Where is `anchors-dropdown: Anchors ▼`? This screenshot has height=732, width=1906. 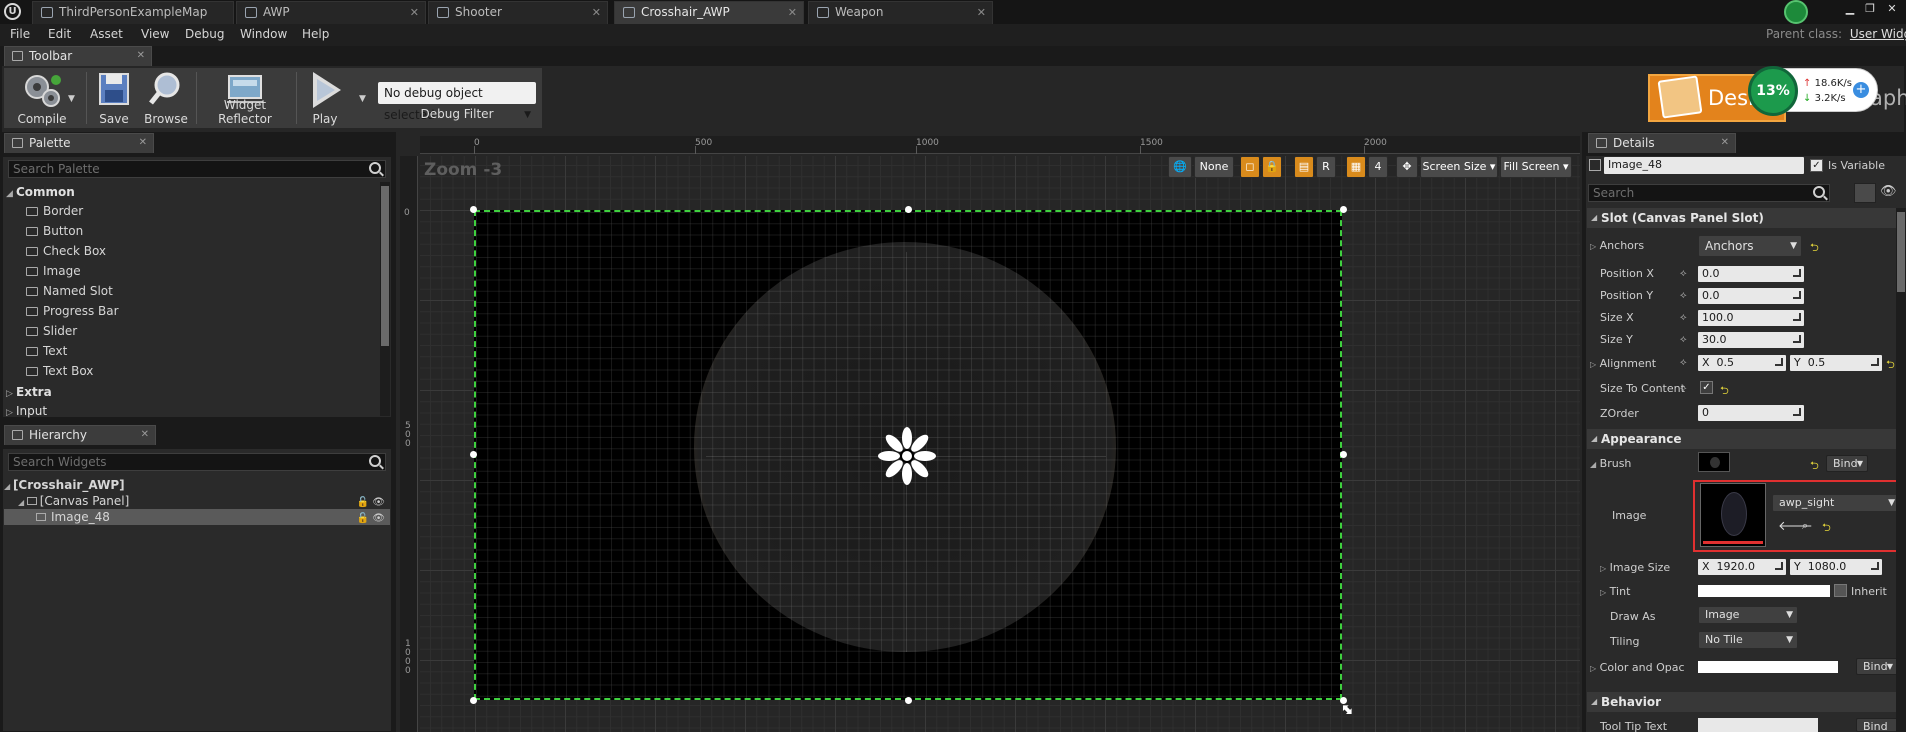
anchors-dropdown: Anchors ▼ is located at coordinates (1750, 246).